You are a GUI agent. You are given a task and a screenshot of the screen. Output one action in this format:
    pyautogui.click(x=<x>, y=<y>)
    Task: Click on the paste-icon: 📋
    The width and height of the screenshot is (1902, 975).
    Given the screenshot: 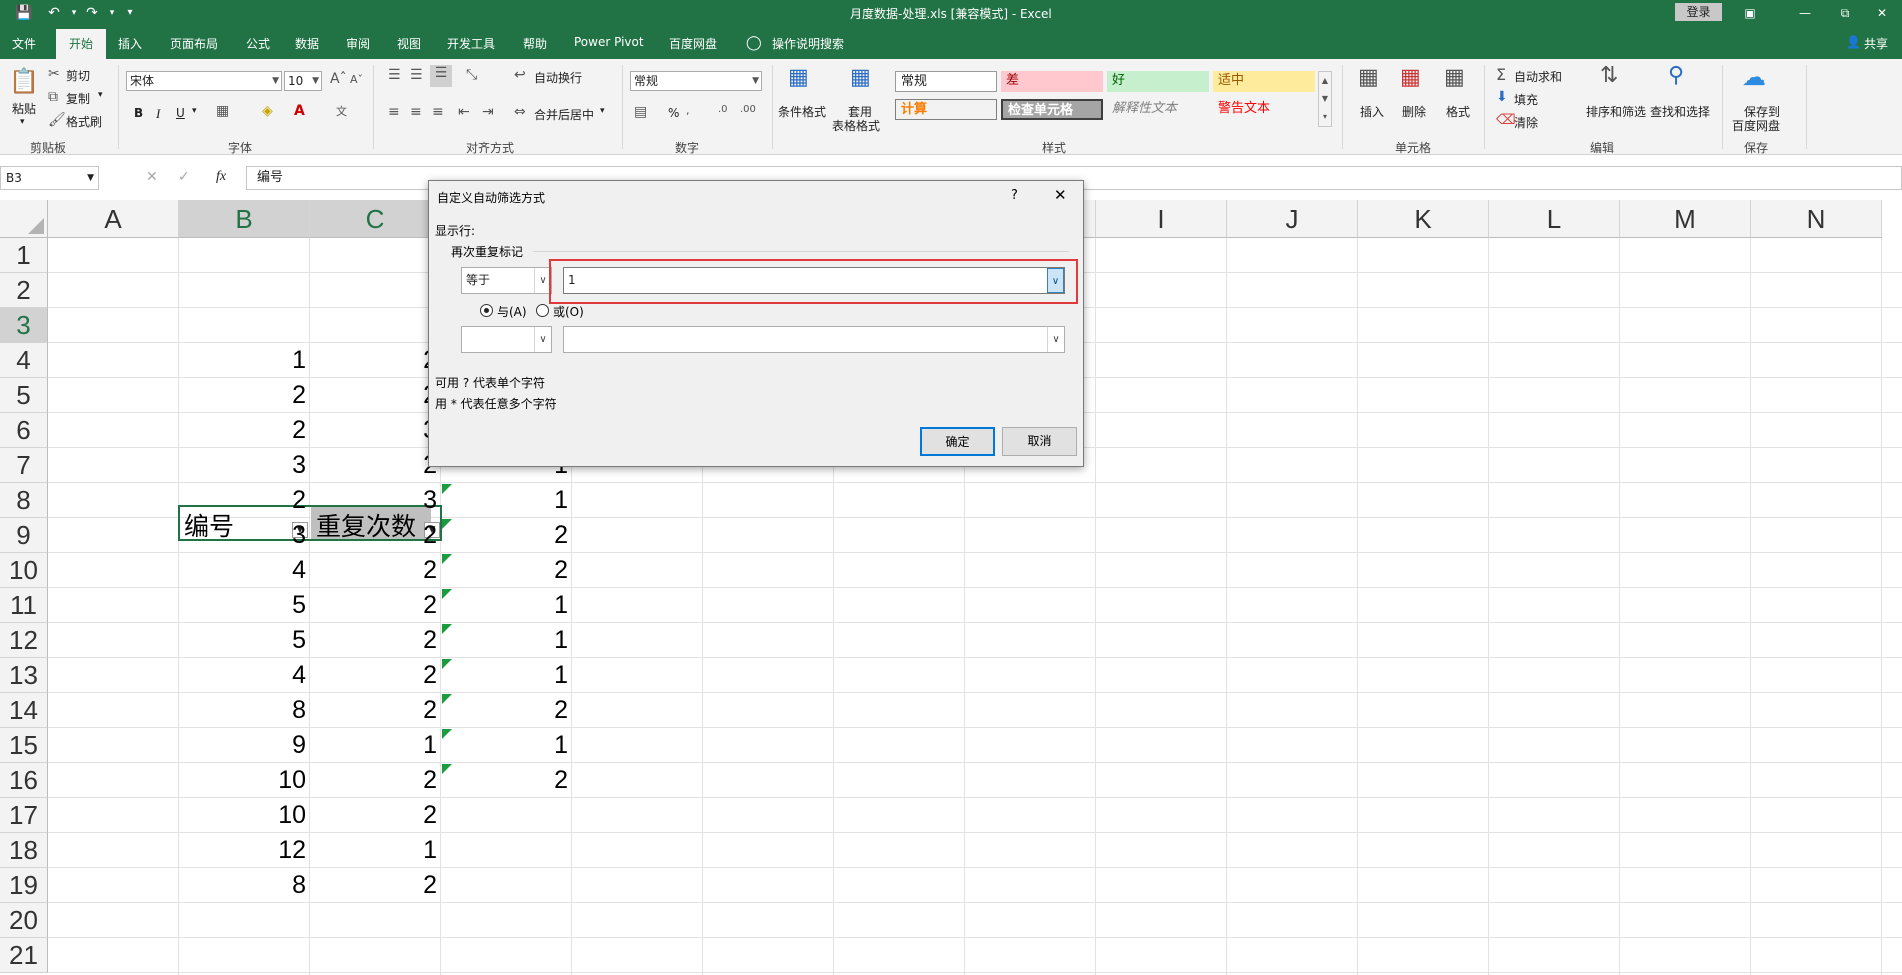 What is the action you would take?
    pyautogui.click(x=24, y=82)
    